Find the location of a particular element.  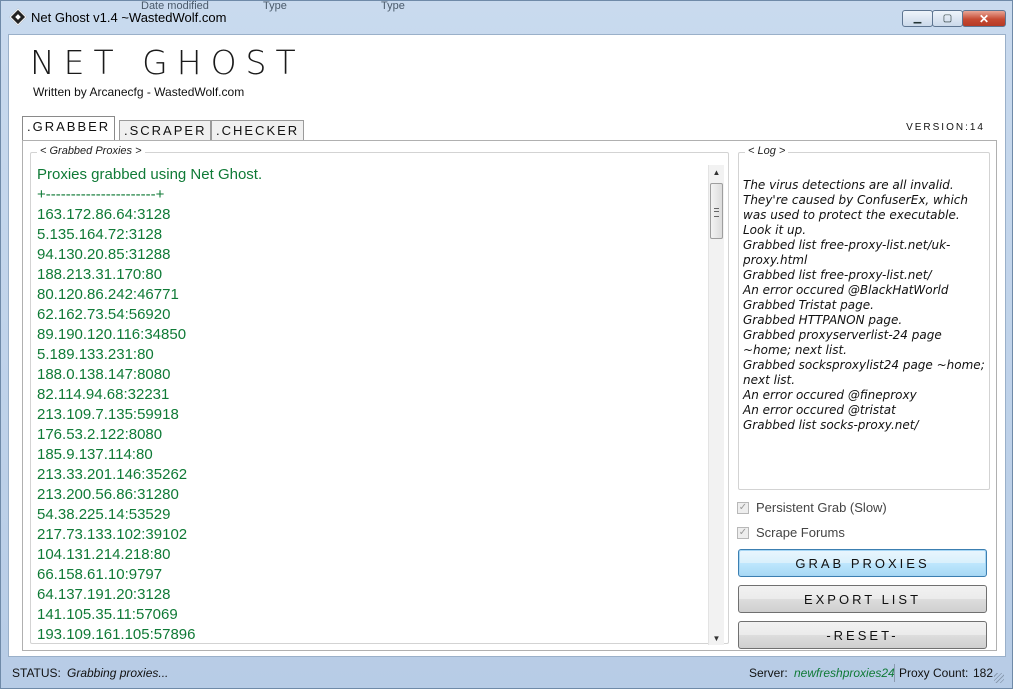

proxy-row: 176.53.2.122:8080 is located at coordinates (100, 434).